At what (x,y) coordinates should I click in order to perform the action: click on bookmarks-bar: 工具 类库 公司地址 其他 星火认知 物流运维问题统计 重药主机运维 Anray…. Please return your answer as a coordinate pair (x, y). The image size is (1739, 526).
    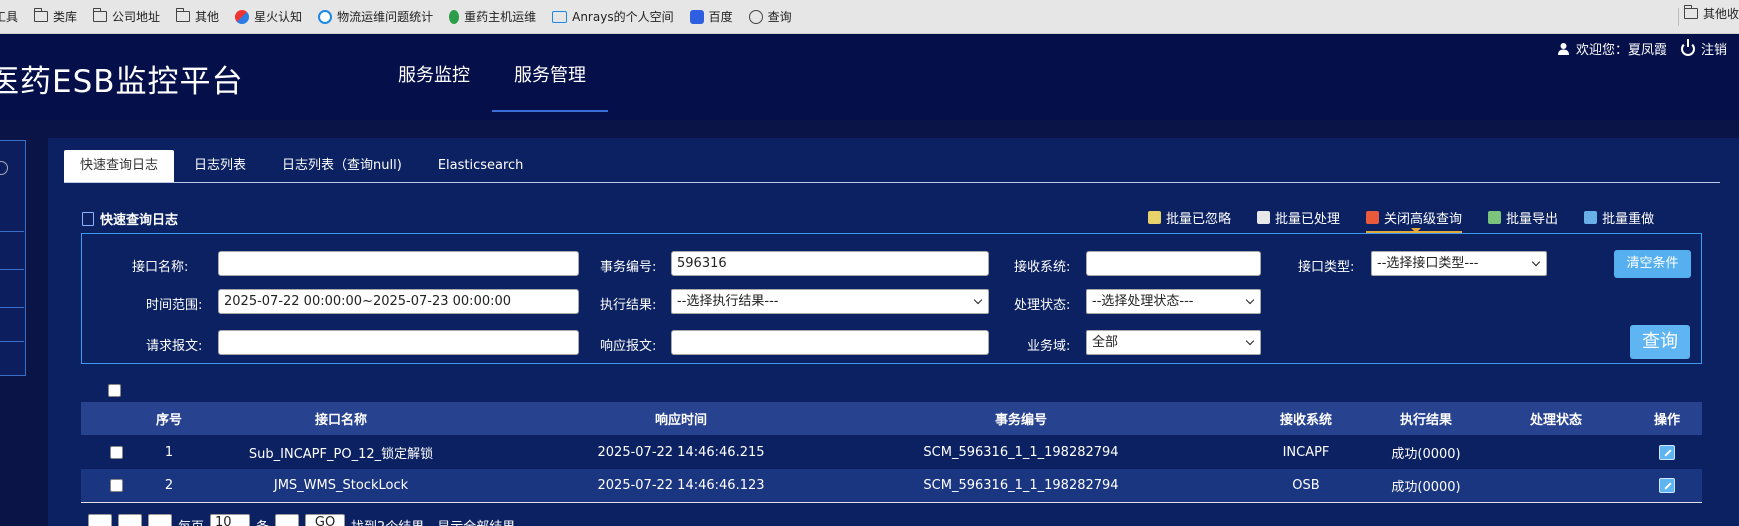
    Looking at the image, I should click on (869, 17).